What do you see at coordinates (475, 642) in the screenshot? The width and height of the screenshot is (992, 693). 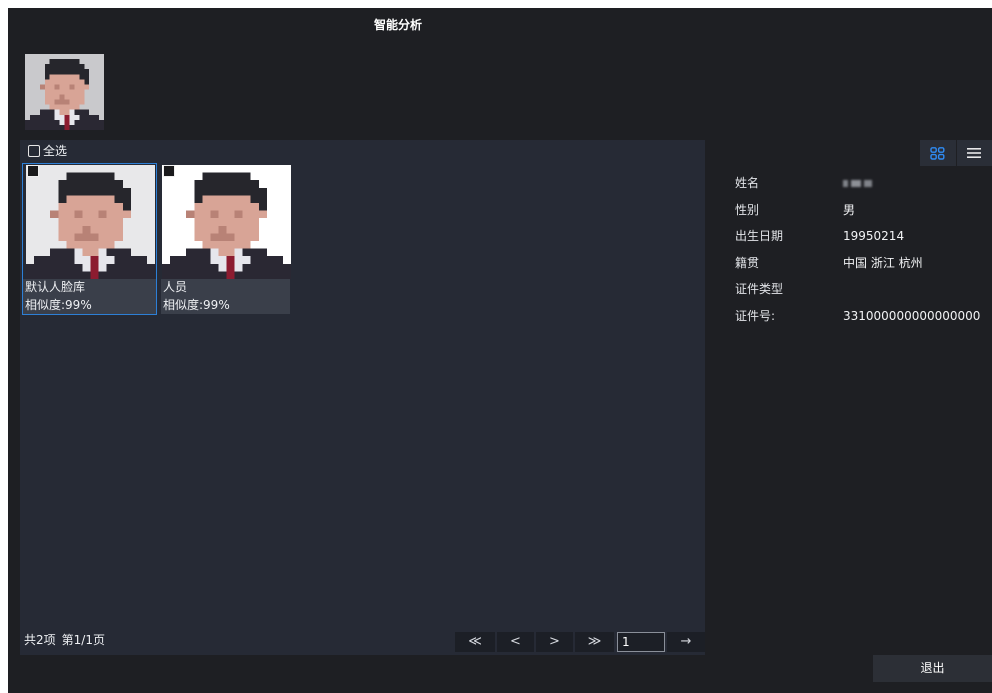 I see `first-page-button: ≪` at bounding box center [475, 642].